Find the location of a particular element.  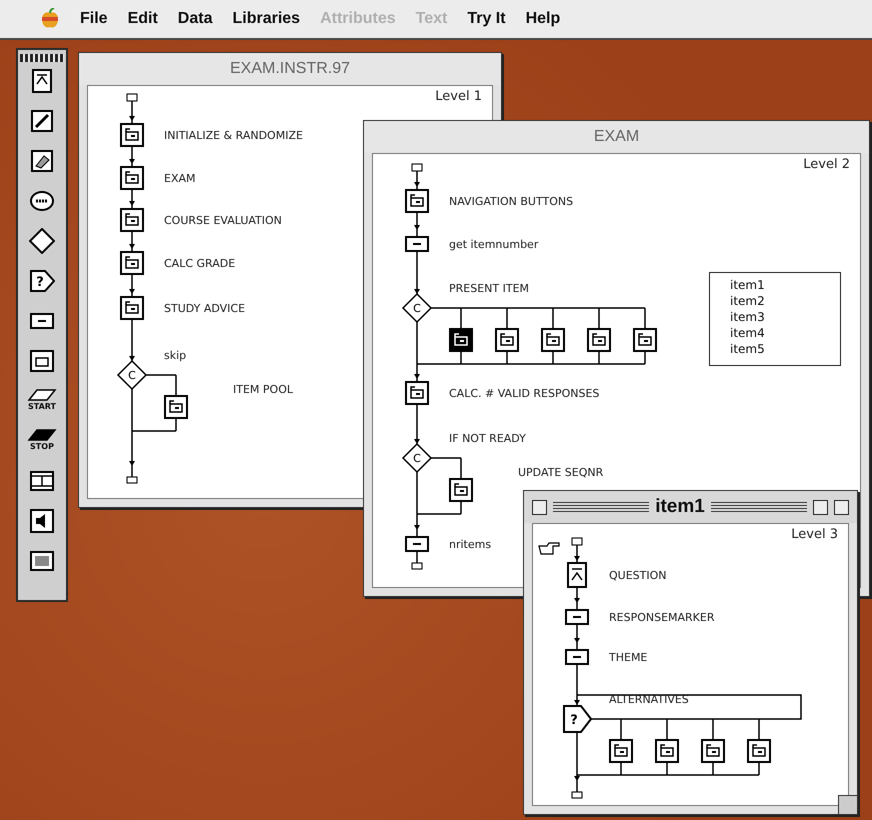

palette-tool: ? is located at coordinates (42, 285).